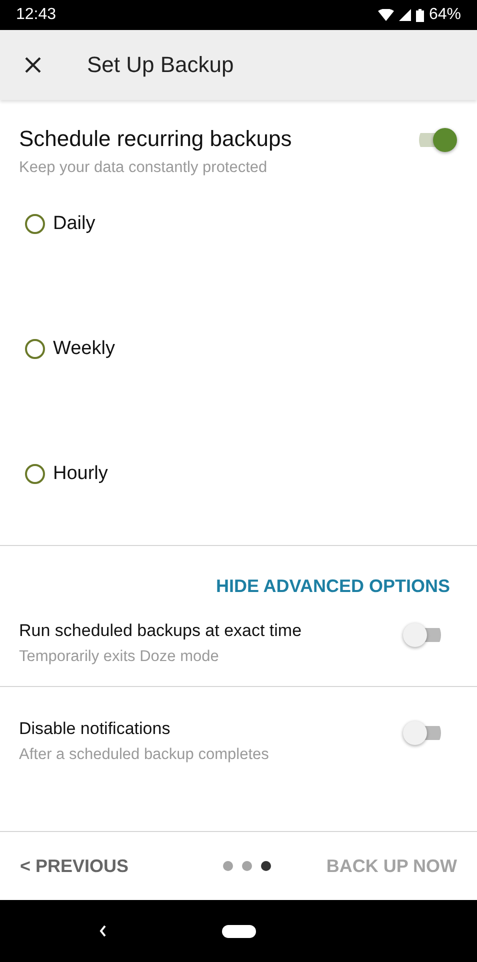 The height and width of the screenshot is (962, 477). I want to click on previous-button: < PREVIOUS, so click(74, 866).